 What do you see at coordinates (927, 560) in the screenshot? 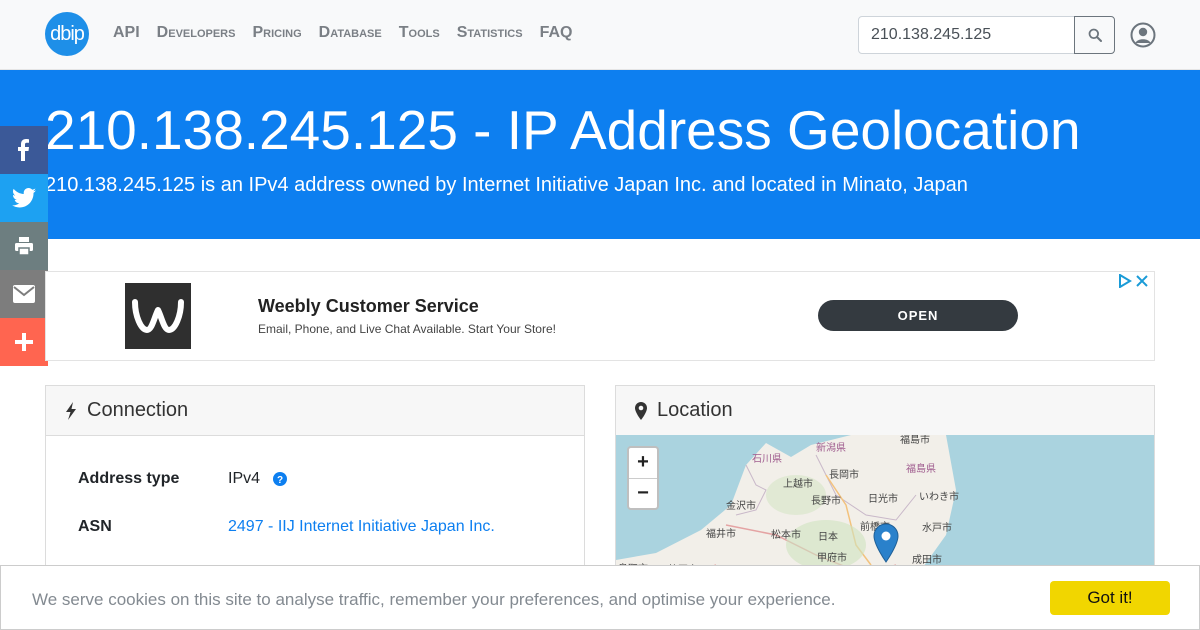
I see `map-label: 成田市` at bounding box center [927, 560].